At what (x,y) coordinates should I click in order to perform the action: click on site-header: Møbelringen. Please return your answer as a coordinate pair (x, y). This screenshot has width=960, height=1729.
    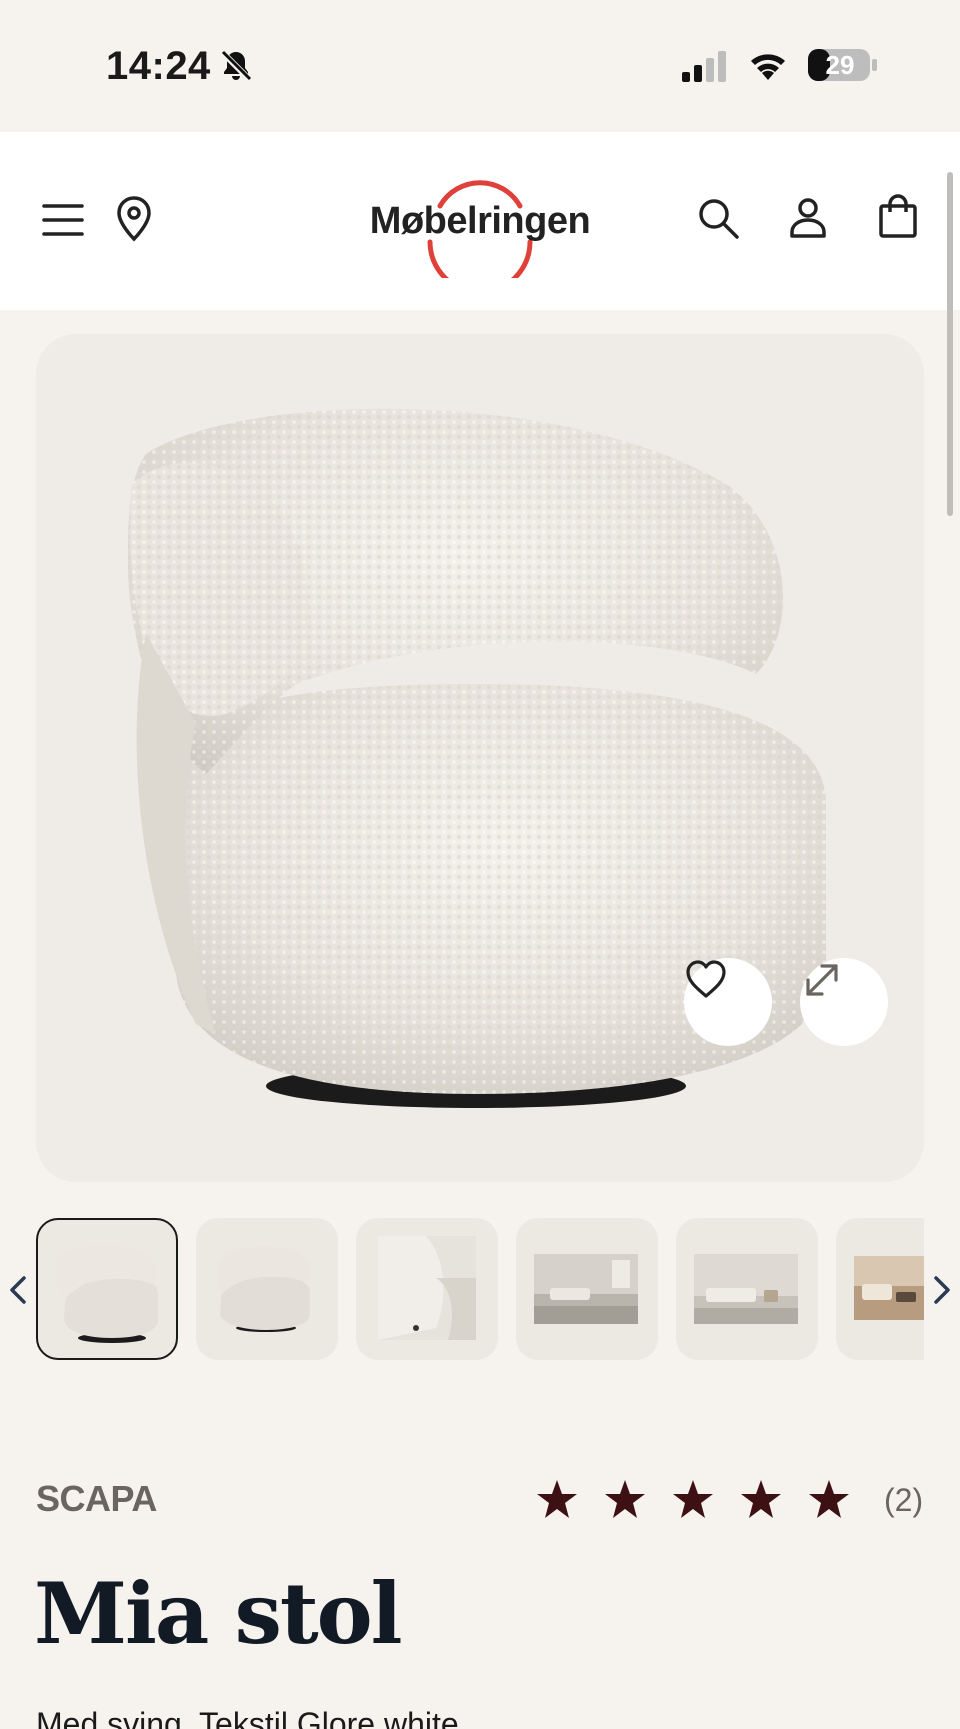
    Looking at the image, I should click on (480, 221).